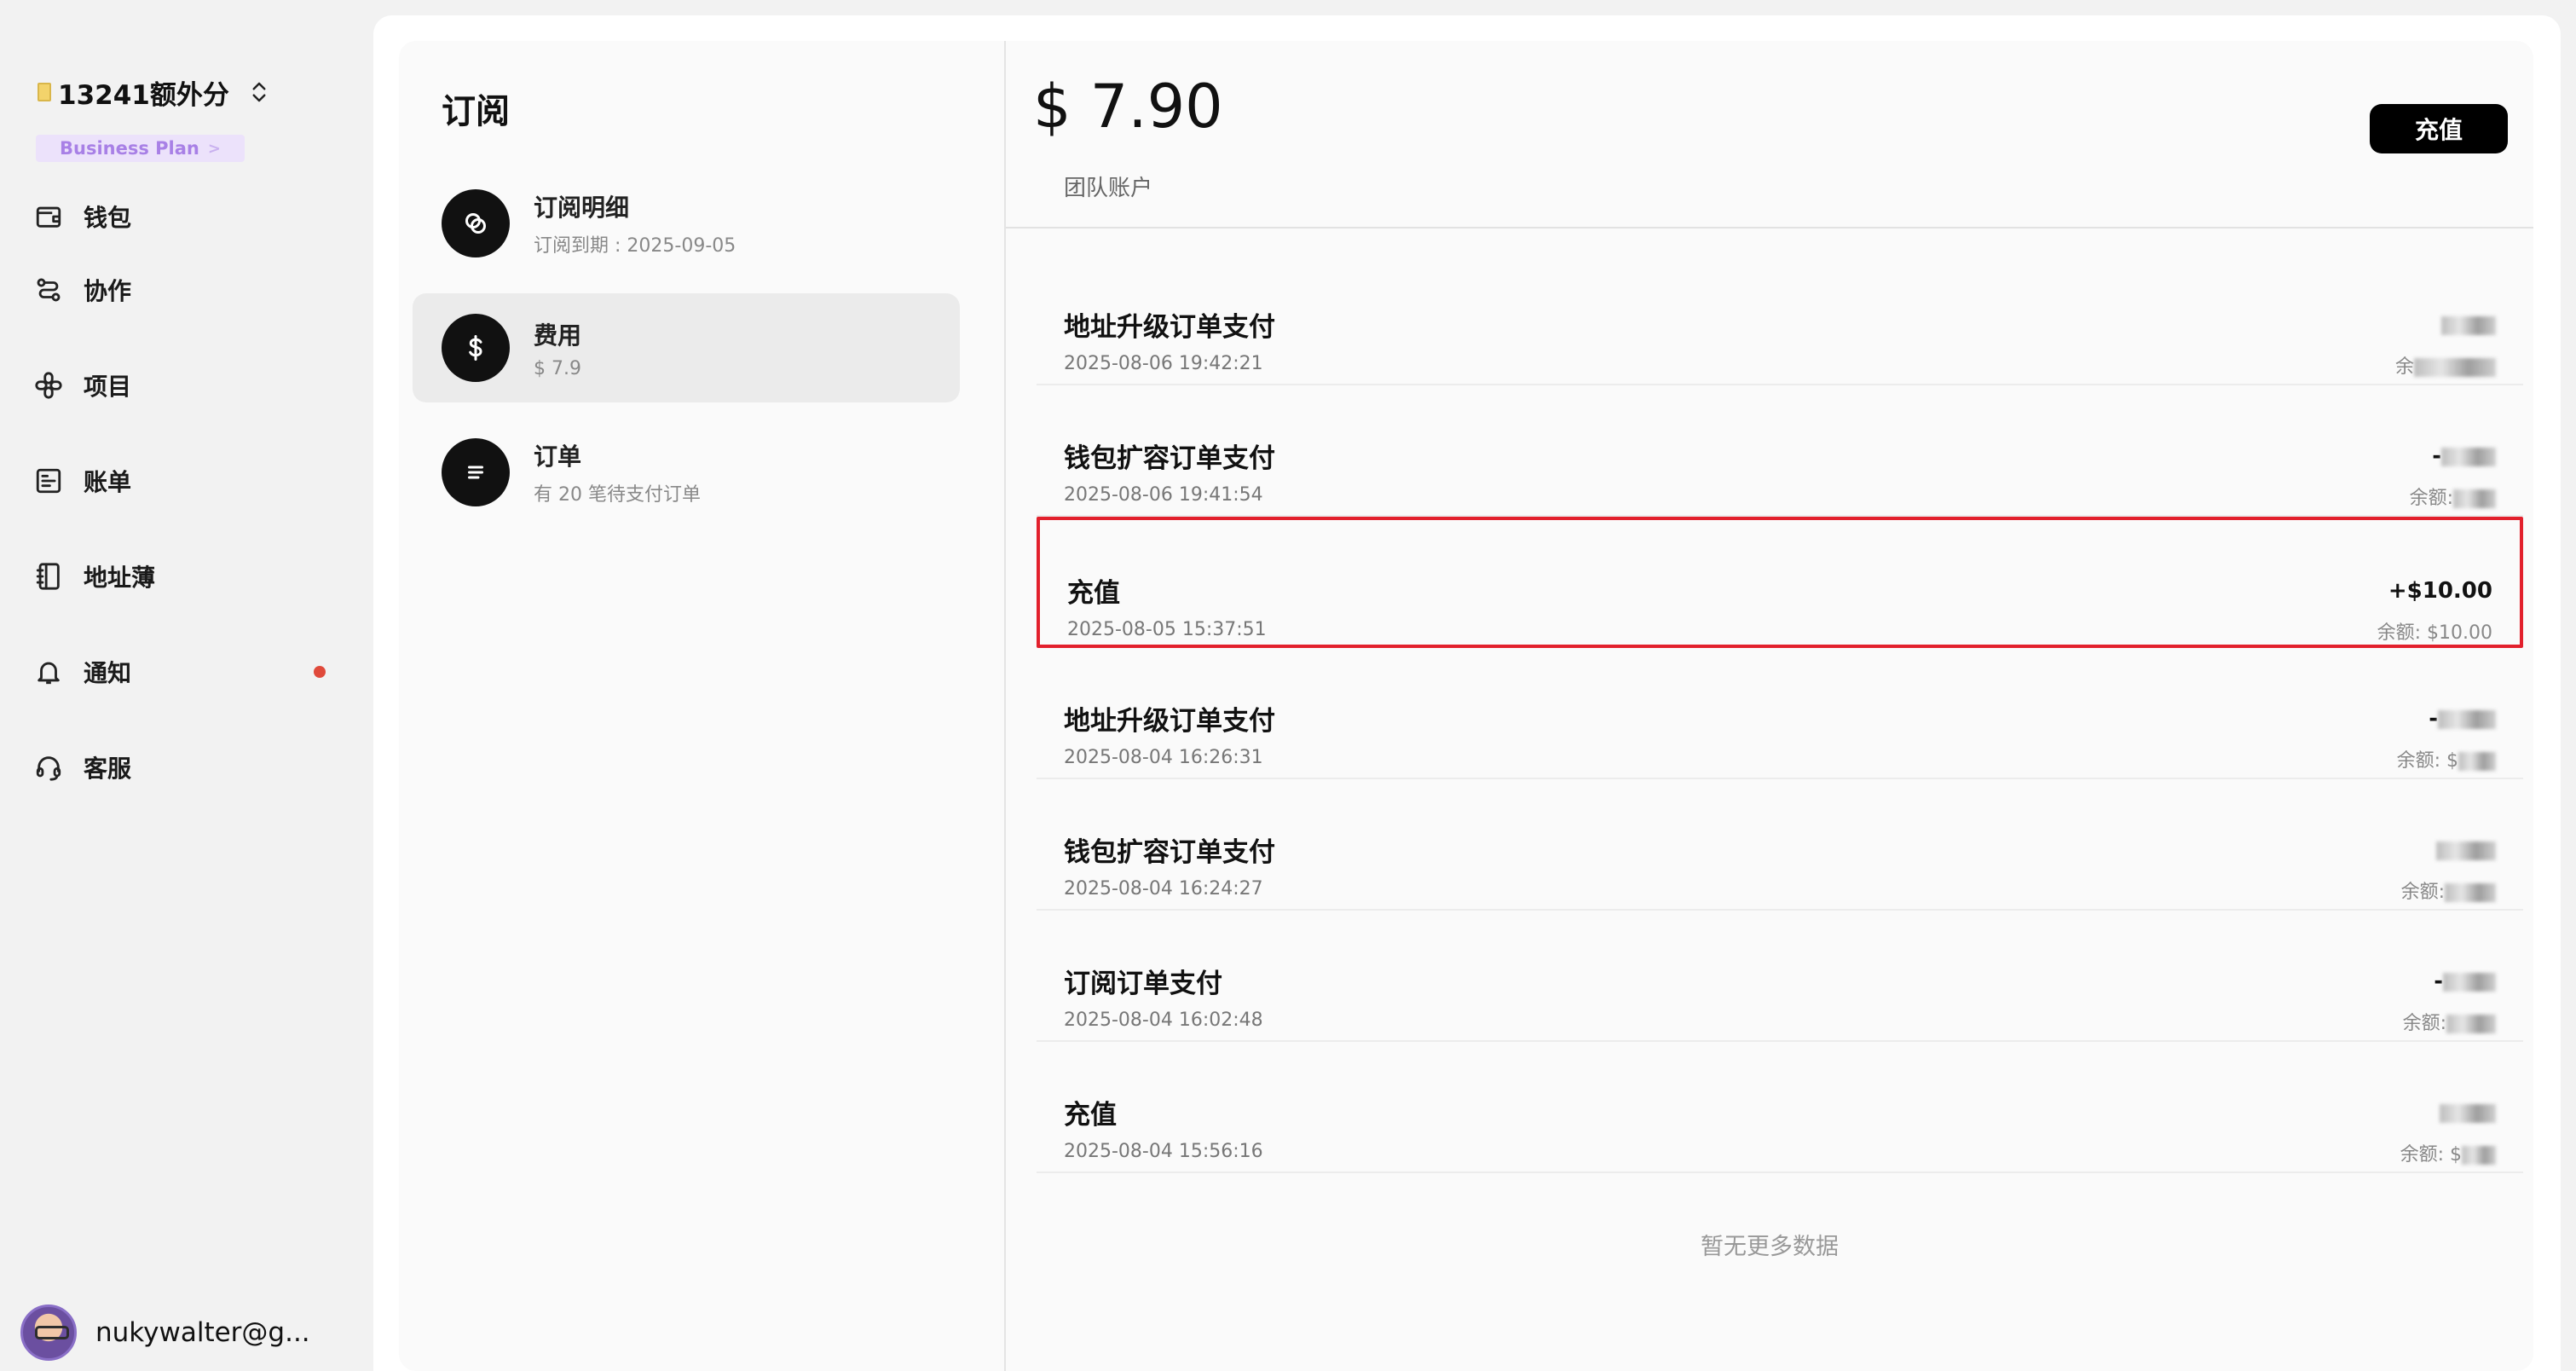 The height and width of the screenshot is (1371, 2576). I want to click on bill-icon, so click(48, 481).